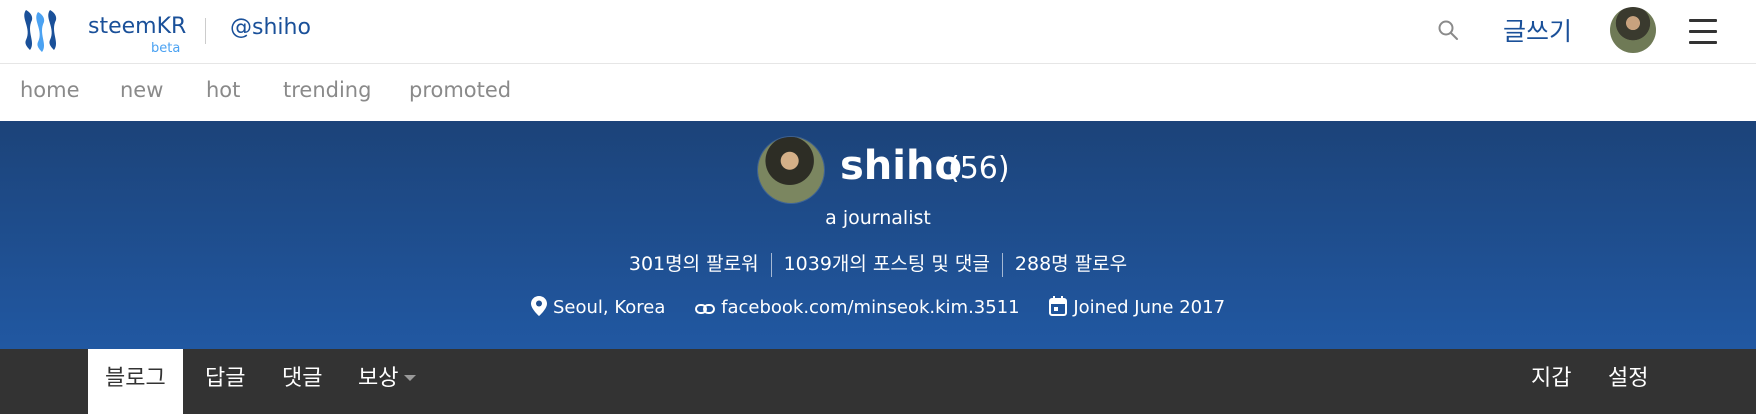  What do you see at coordinates (50, 90) in the screenshot?
I see `nav-home: home` at bounding box center [50, 90].